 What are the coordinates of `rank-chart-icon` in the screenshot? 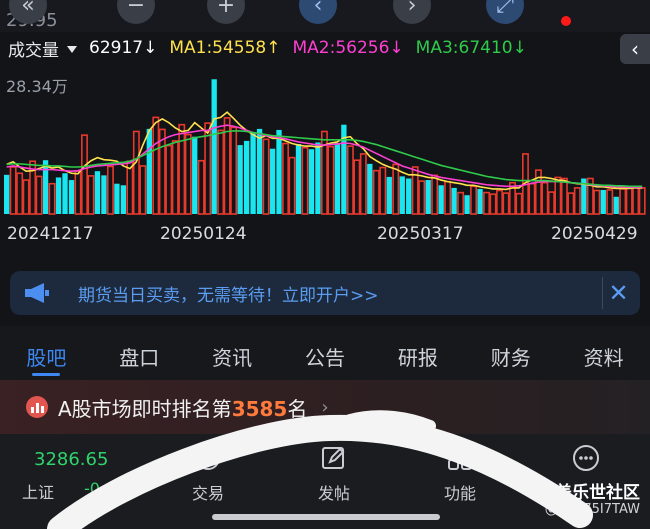 It's located at (37, 407).